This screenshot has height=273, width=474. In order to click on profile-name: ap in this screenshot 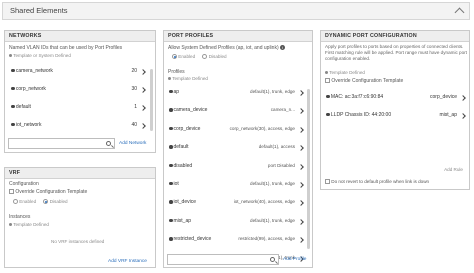, I will do `click(176, 92)`.